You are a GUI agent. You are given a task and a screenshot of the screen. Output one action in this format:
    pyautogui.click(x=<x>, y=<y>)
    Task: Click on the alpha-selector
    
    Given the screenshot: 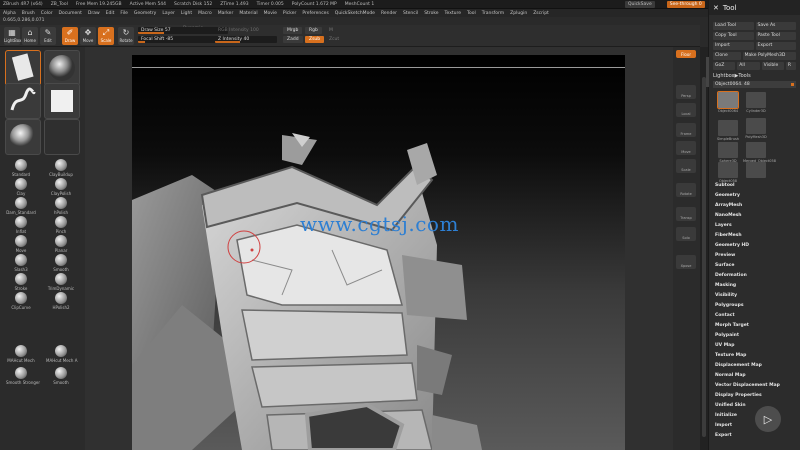 What is the action you would take?
    pyautogui.click(x=23, y=137)
    